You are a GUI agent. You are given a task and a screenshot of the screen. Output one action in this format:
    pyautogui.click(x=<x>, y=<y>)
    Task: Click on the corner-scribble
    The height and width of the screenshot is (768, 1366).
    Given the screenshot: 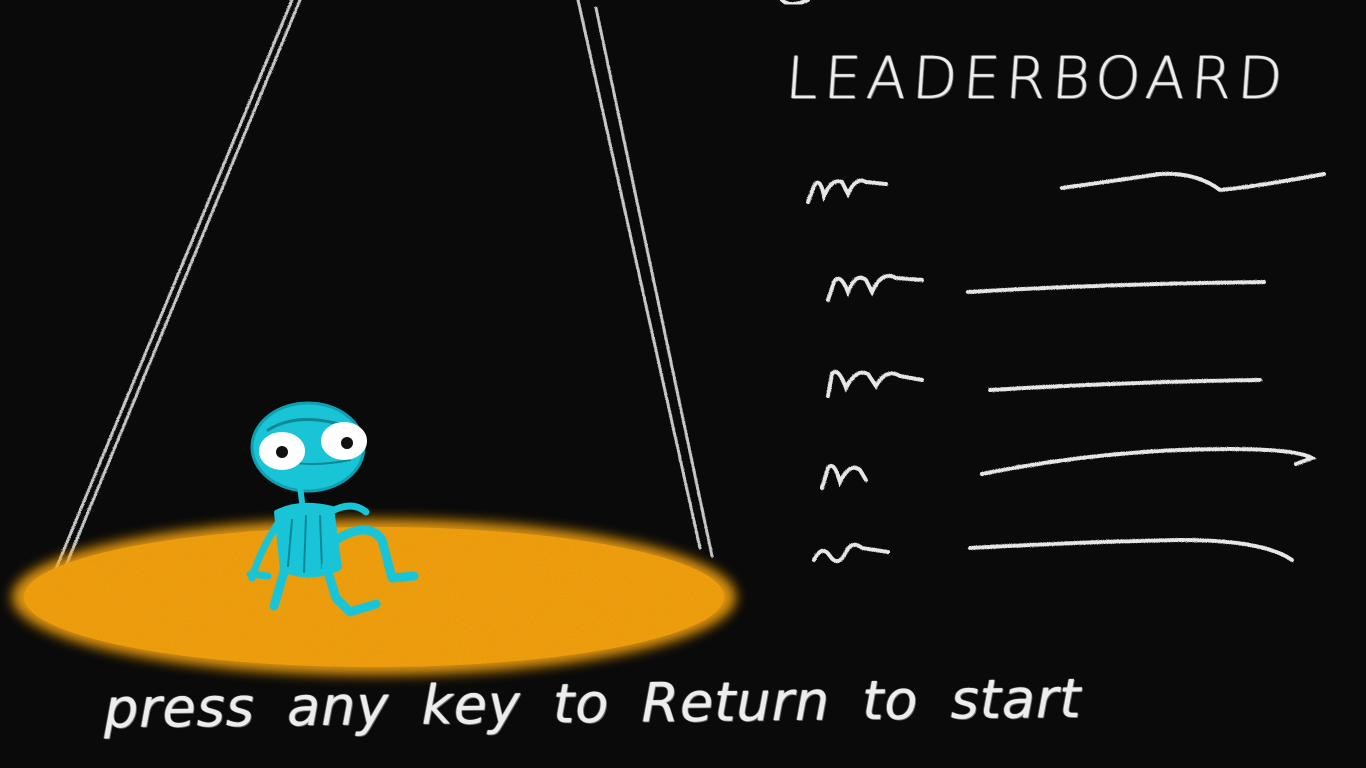 What is the action you would take?
    pyautogui.click(x=795, y=3)
    